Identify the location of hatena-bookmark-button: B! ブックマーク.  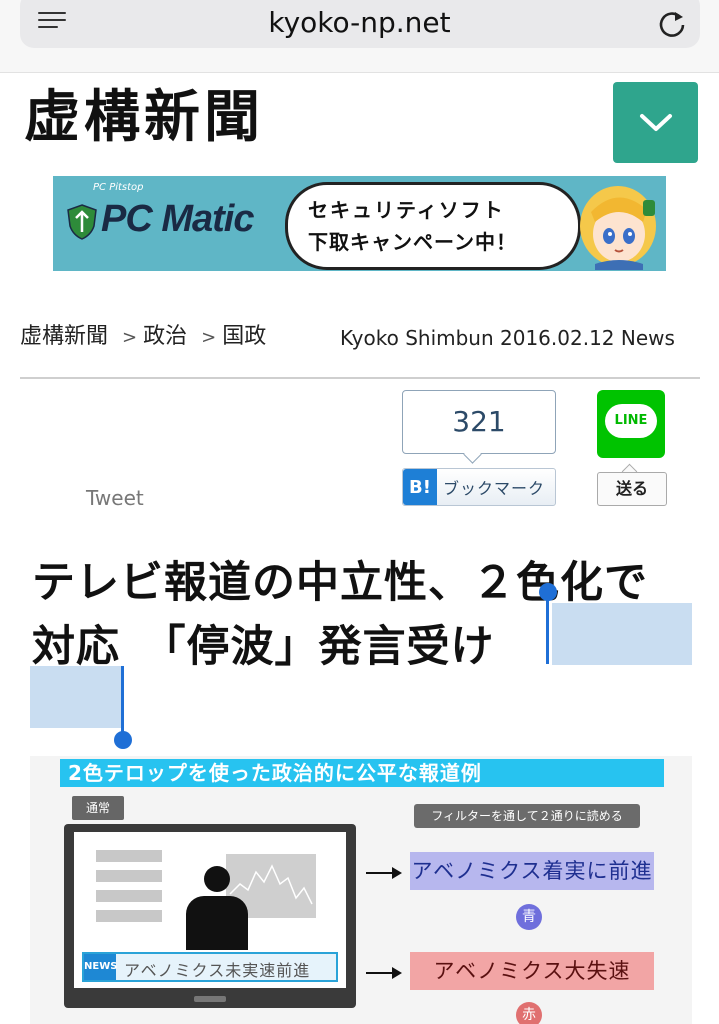
(479, 487).